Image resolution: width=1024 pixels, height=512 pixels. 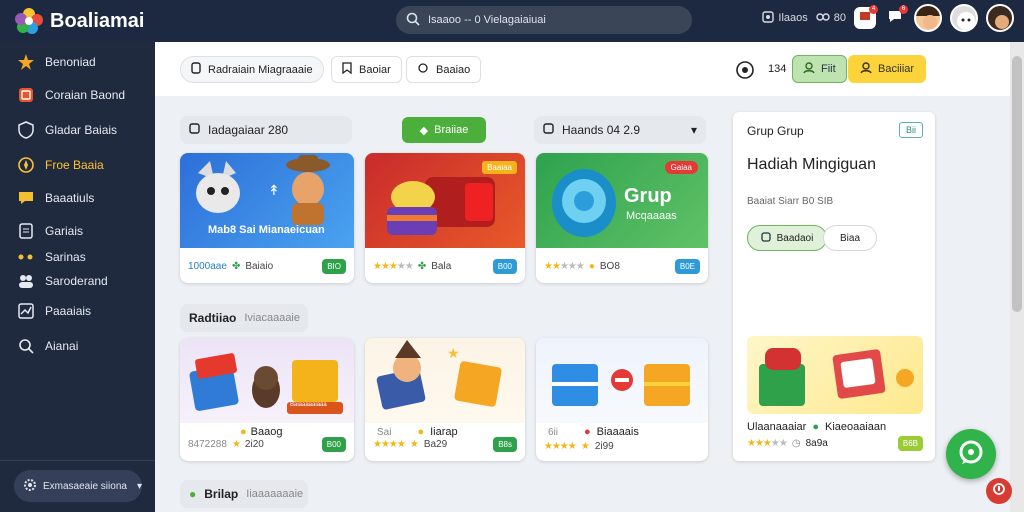 I want to click on chart-icon, so click(x=26, y=311).